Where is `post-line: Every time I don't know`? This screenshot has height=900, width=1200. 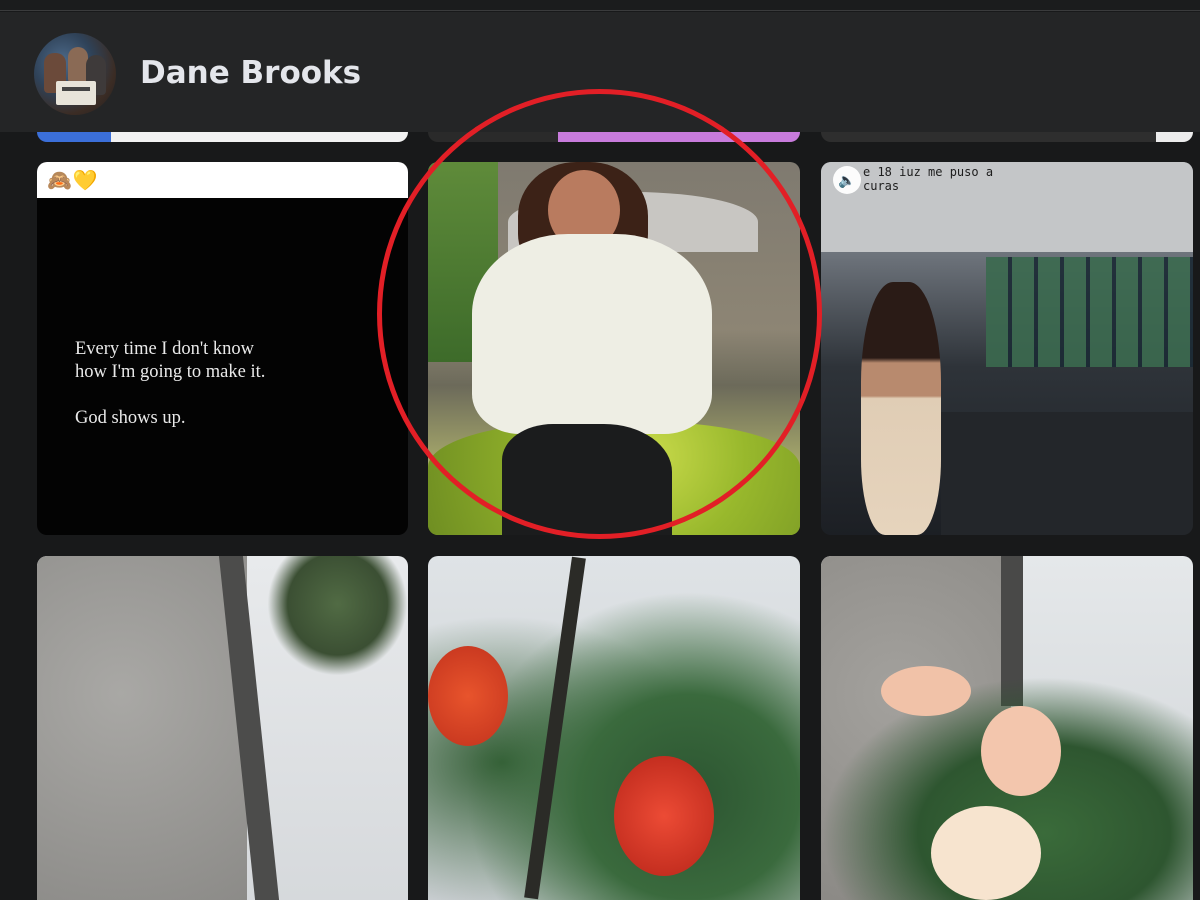
post-line: Every time I don't know is located at coordinates (165, 349).